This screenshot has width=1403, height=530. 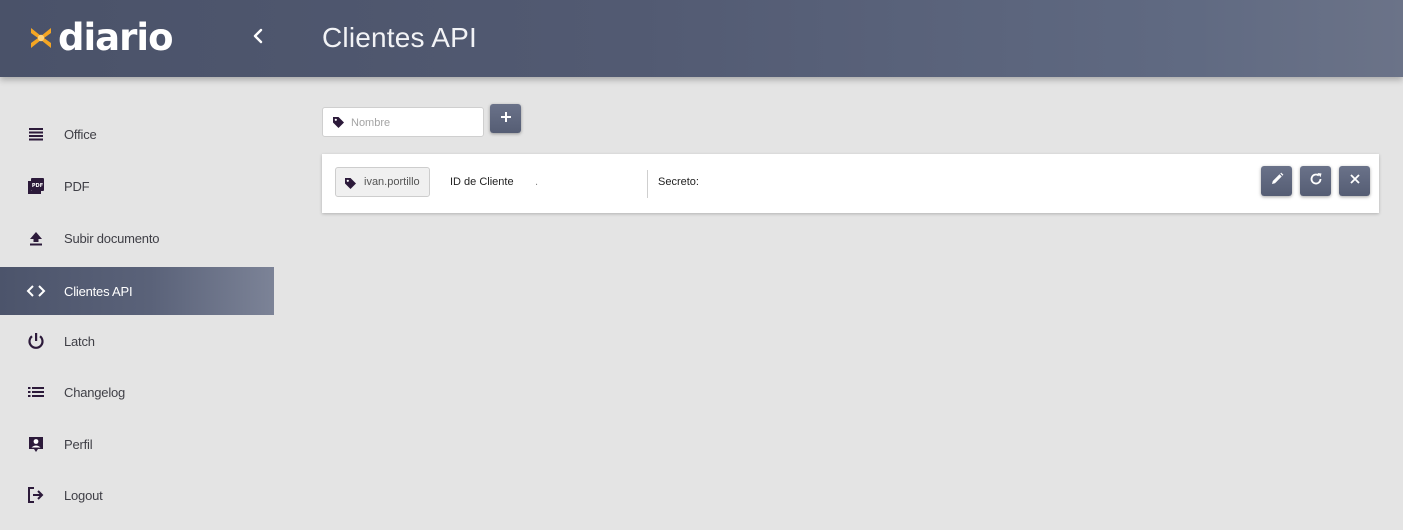 I want to click on client-id-value: ., so click(x=537, y=182).